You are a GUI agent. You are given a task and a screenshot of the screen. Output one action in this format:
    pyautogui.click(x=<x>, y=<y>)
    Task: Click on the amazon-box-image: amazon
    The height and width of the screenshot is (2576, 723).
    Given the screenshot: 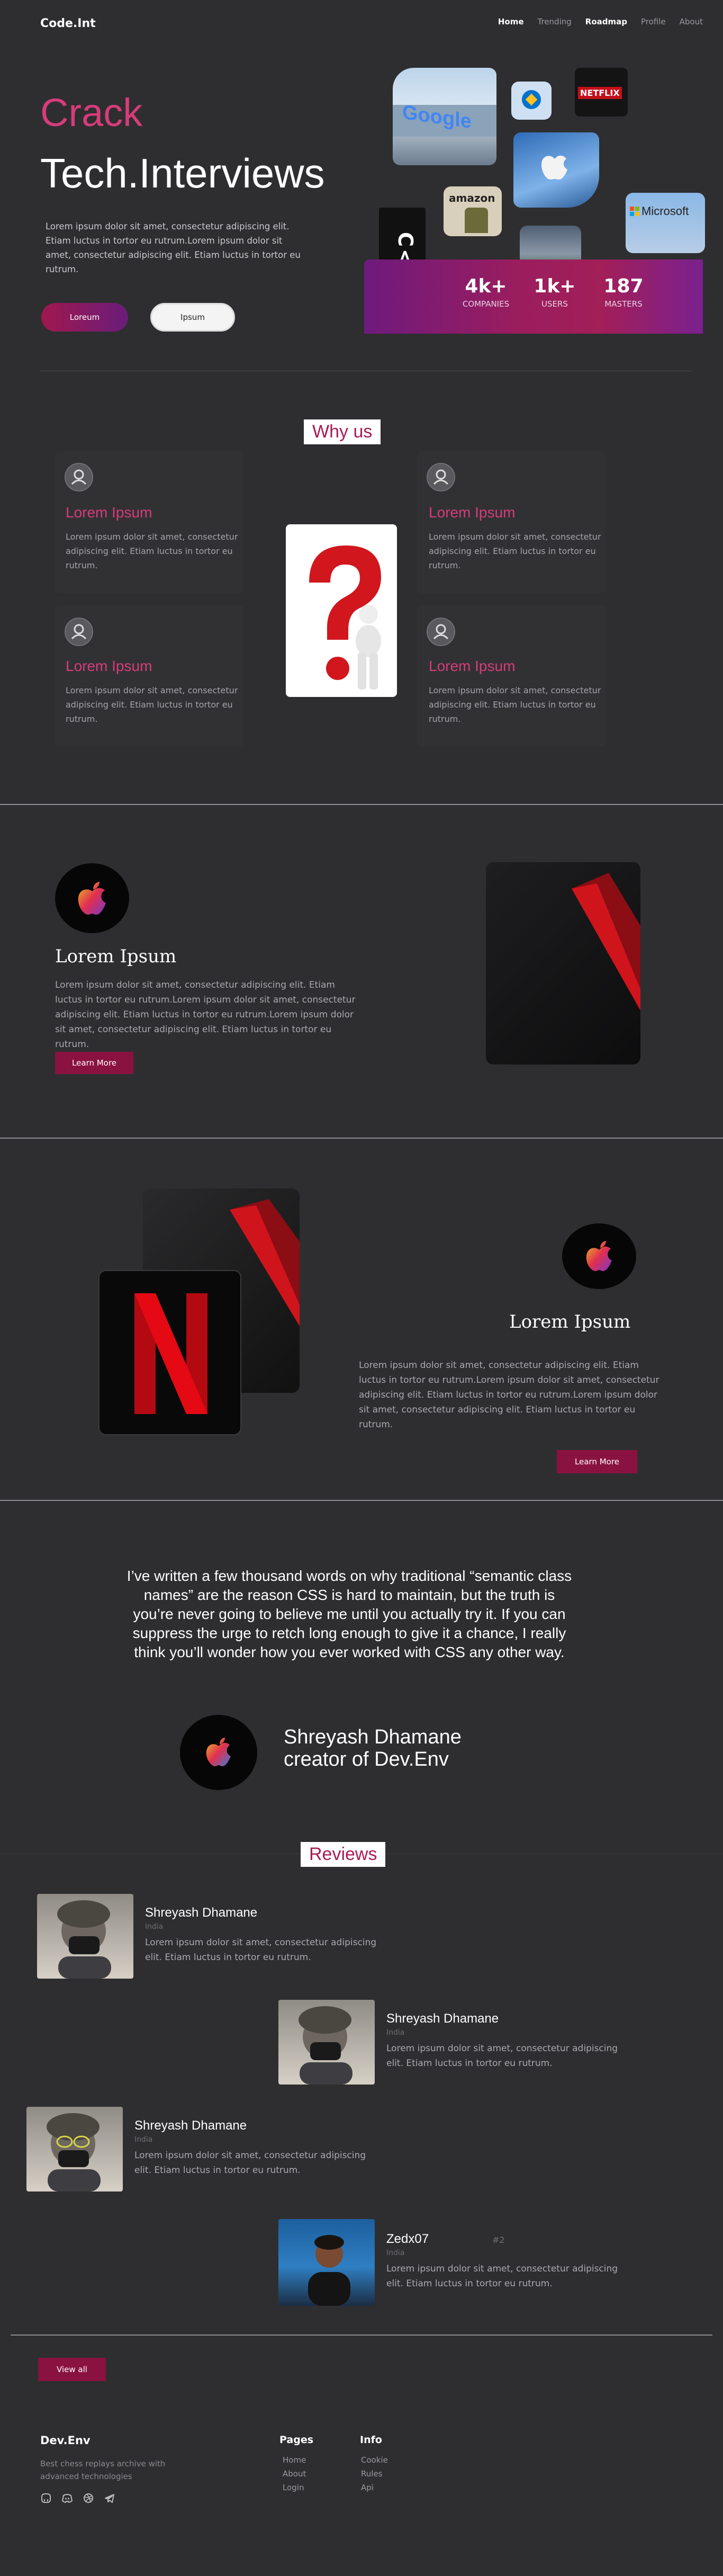 What is the action you would take?
    pyautogui.click(x=473, y=211)
    